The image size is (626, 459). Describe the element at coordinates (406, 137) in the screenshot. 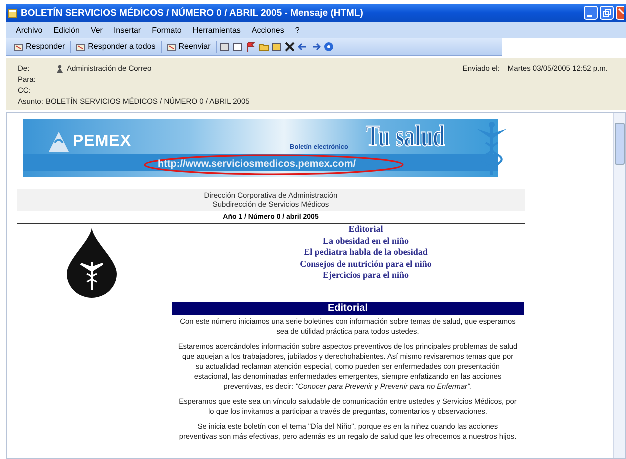

I see `banner-title: Tu salud` at that location.